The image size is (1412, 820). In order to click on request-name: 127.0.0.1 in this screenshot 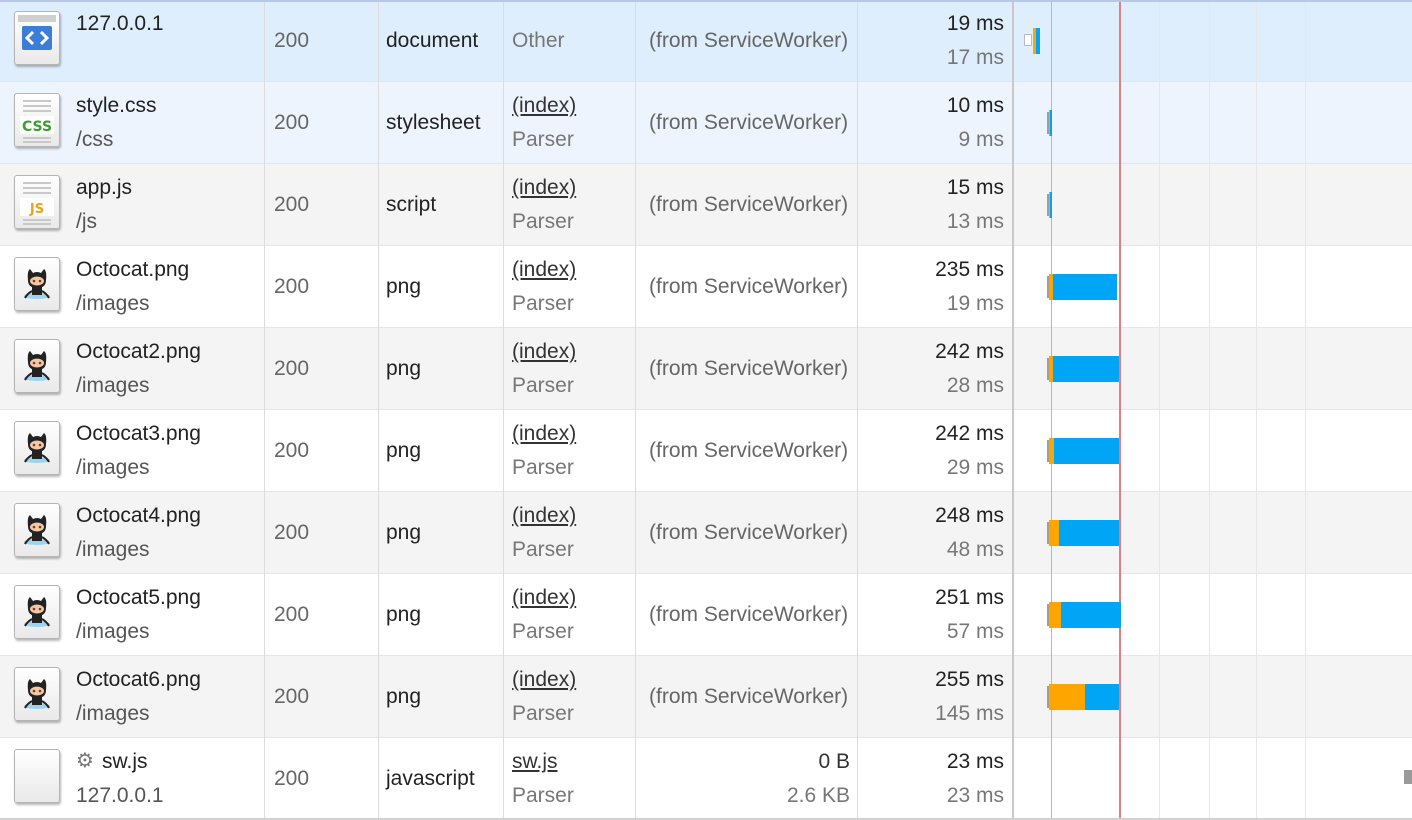, I will do `click(120, 23)`.